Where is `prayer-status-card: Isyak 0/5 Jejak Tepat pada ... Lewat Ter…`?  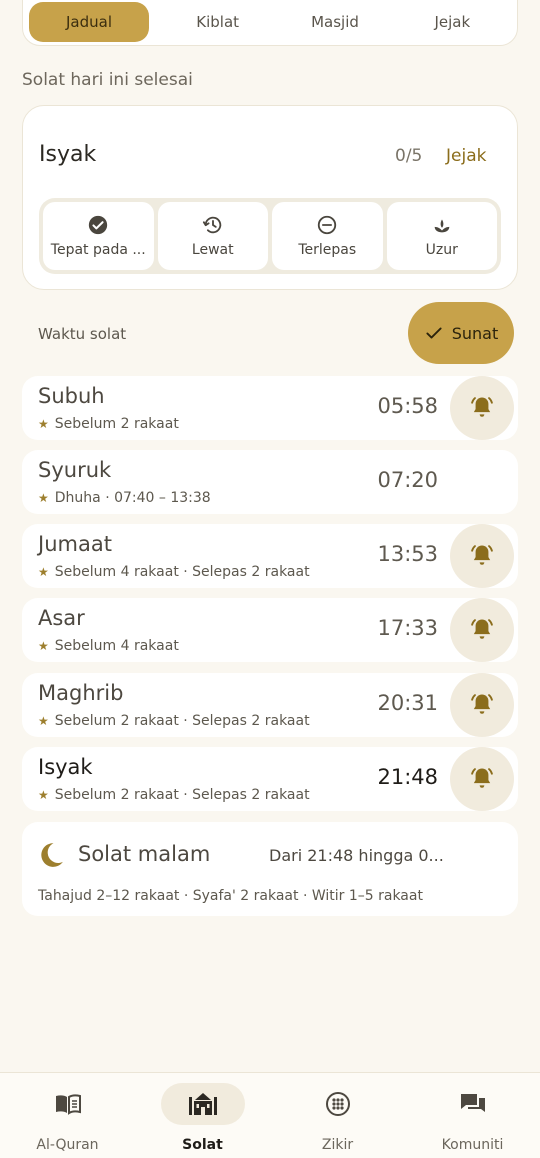
prayer-status-card: Isyak 0/5 Jejak Tepat pada ... Lewat Ter… is located at coordinates (270, 197).